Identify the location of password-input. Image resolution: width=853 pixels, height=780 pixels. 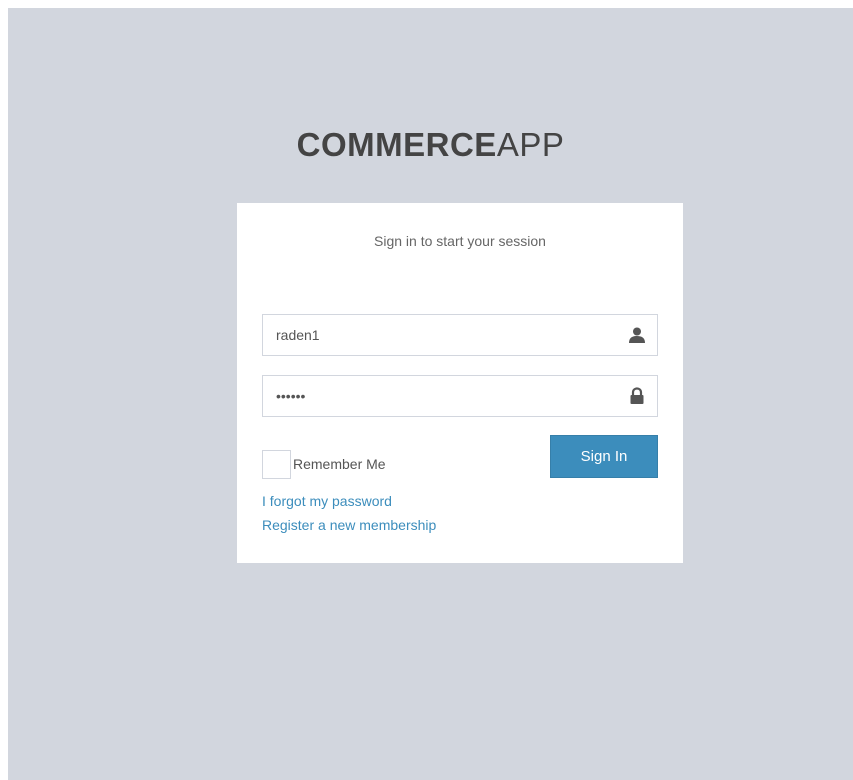
(460, 396).